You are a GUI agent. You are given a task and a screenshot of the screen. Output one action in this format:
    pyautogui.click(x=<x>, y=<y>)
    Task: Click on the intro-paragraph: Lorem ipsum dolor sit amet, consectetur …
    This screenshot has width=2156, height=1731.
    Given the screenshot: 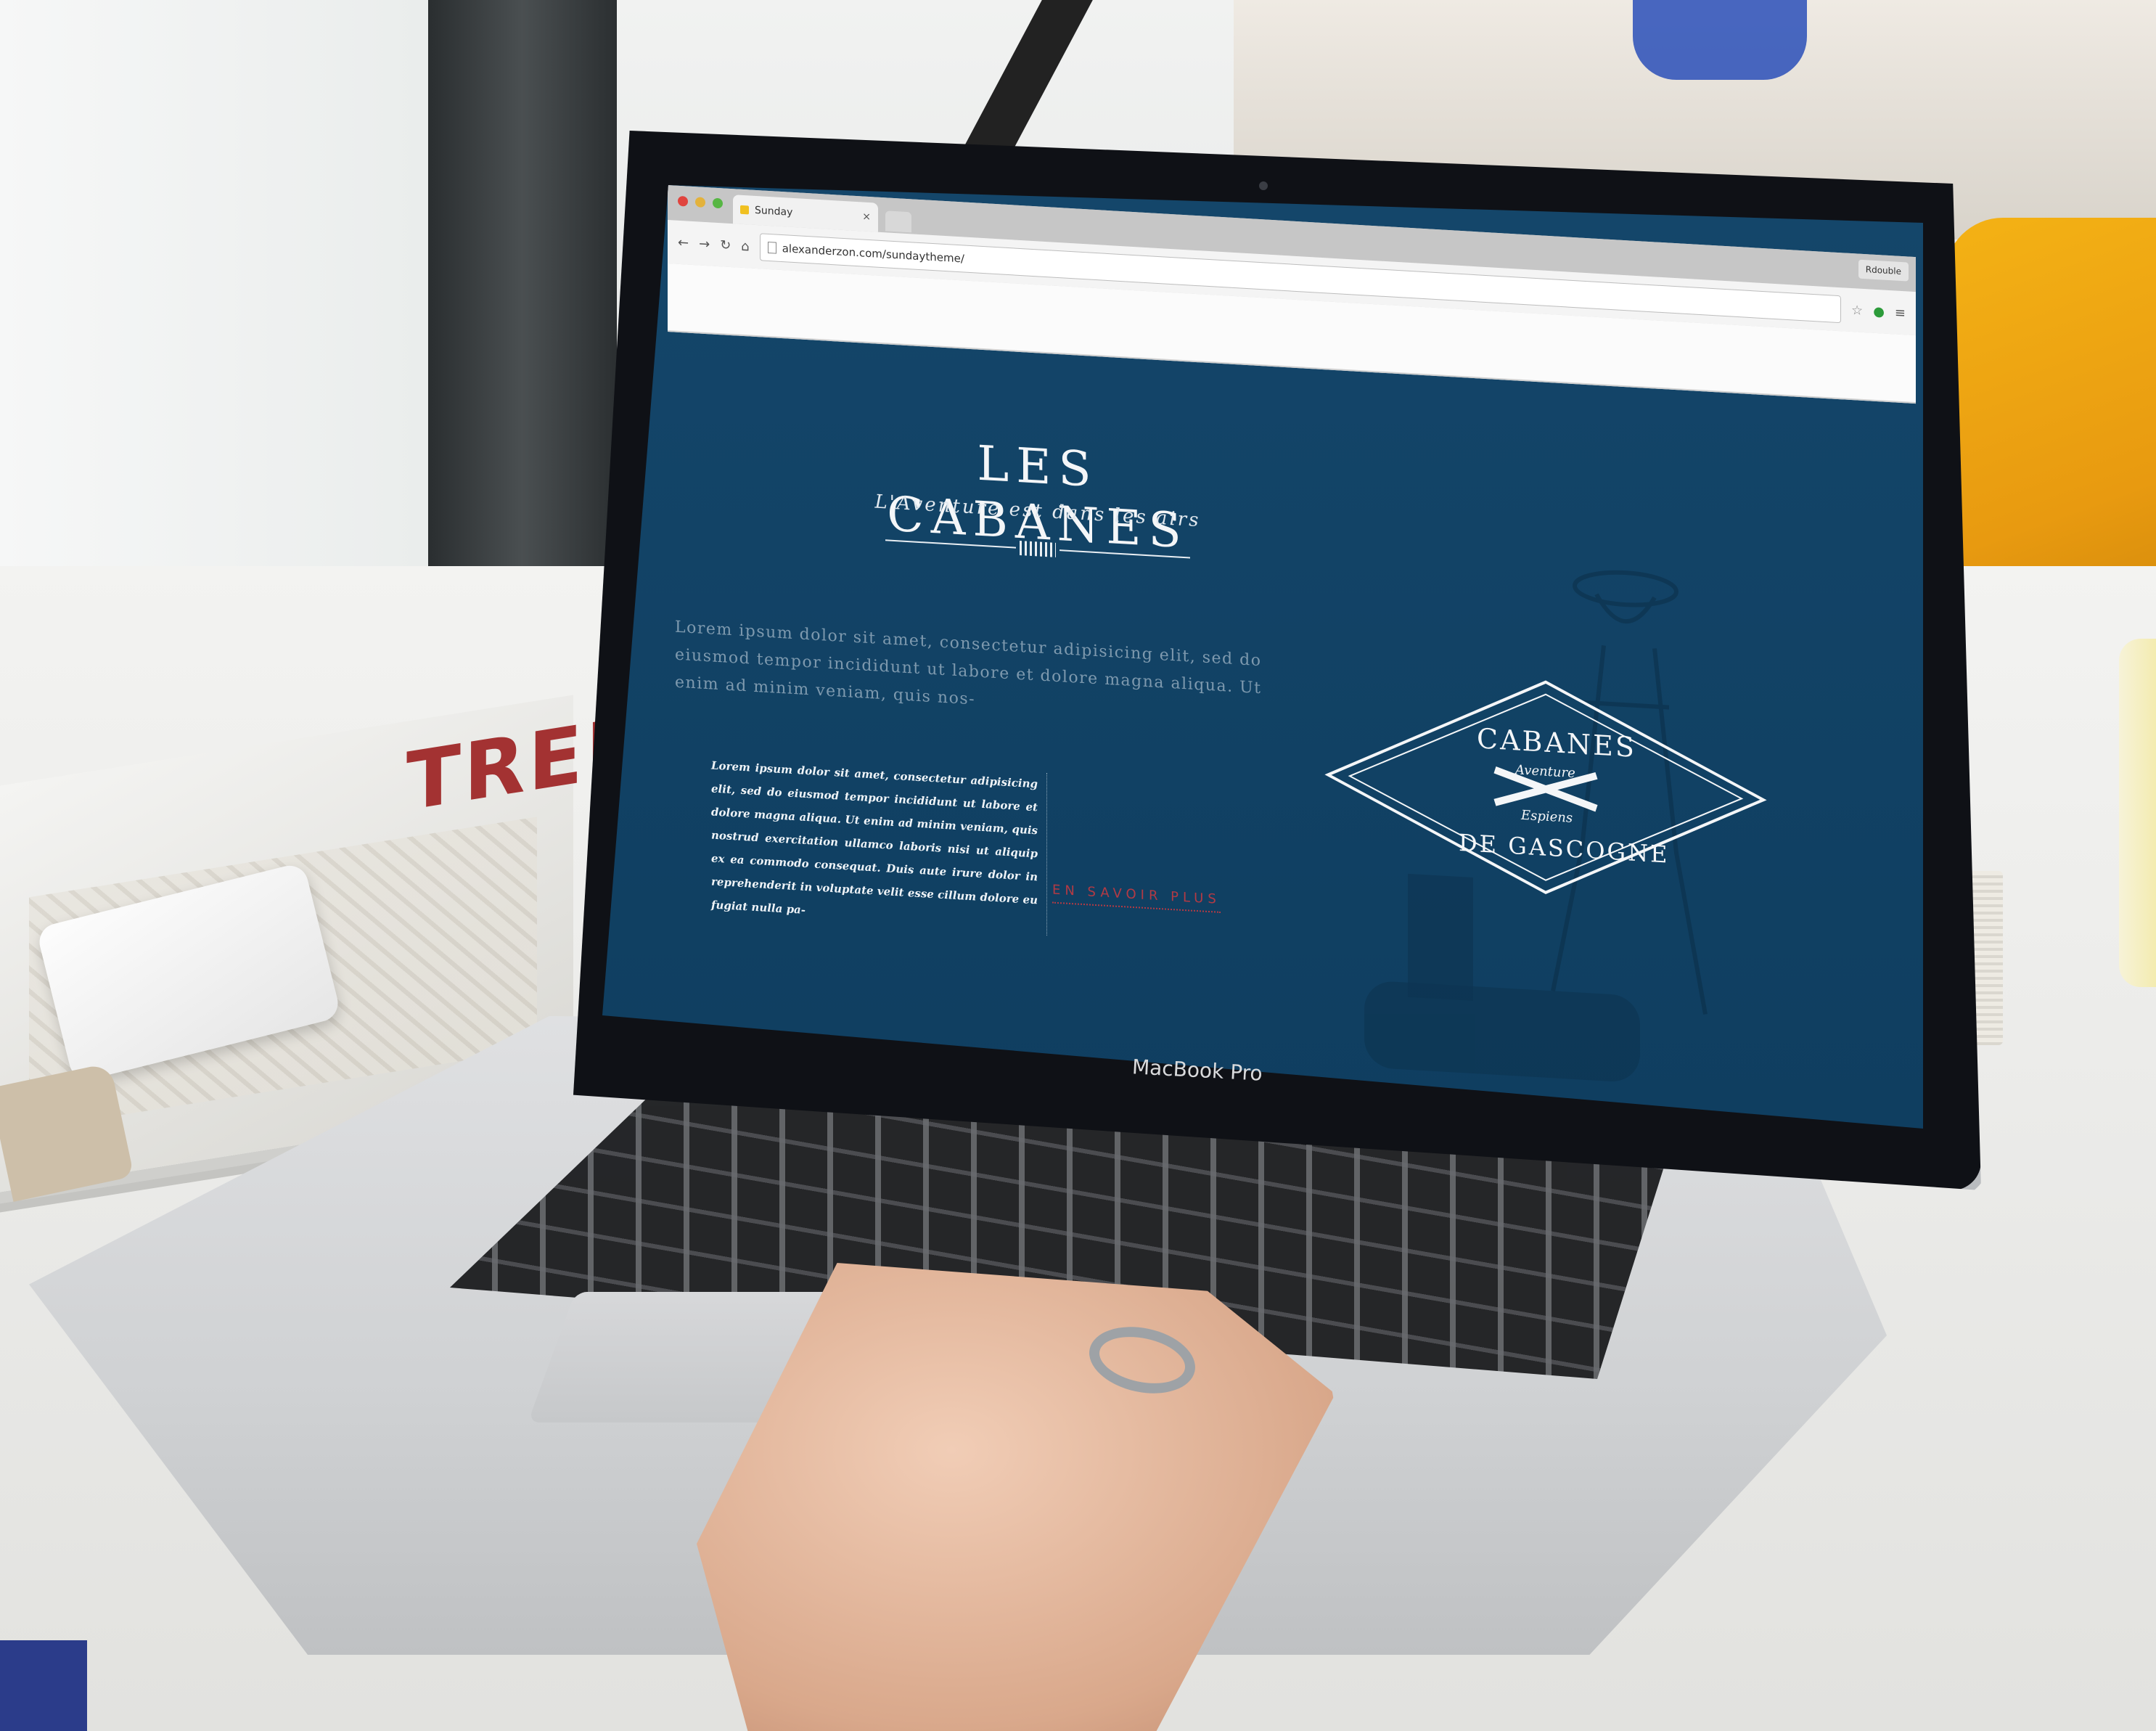 What is the action you would take?
    pyautogui.click(x=968, y=663)
    